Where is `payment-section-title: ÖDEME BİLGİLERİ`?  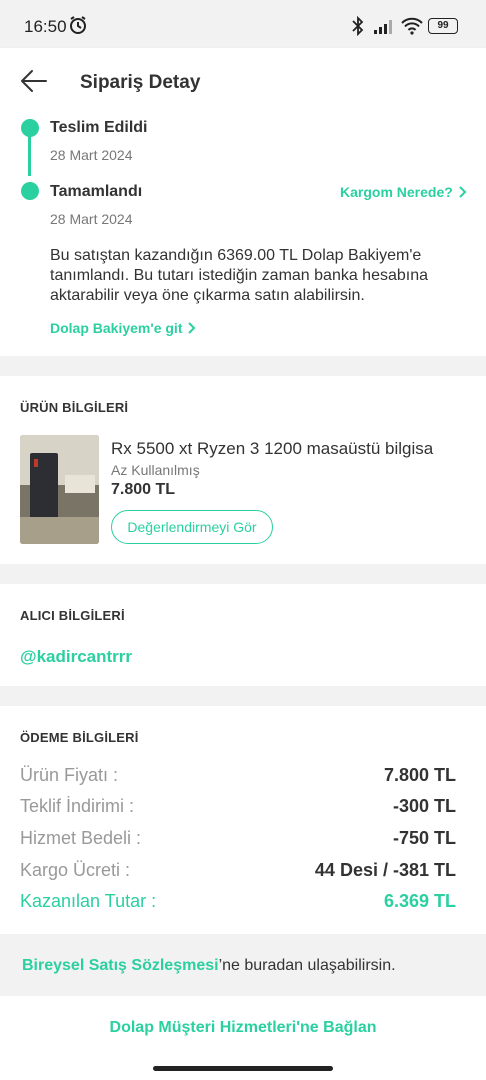
payment-section-title: ÖDEME BİLGİLERİ is located at coordinates (79, 737).